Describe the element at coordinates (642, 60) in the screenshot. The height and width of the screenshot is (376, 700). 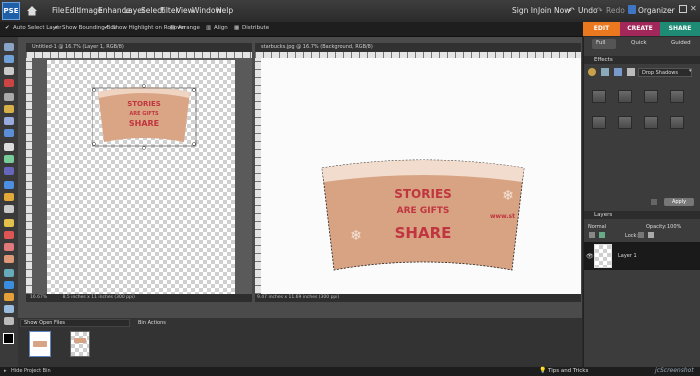
I see `effects-panel-header: Effects` at that location.